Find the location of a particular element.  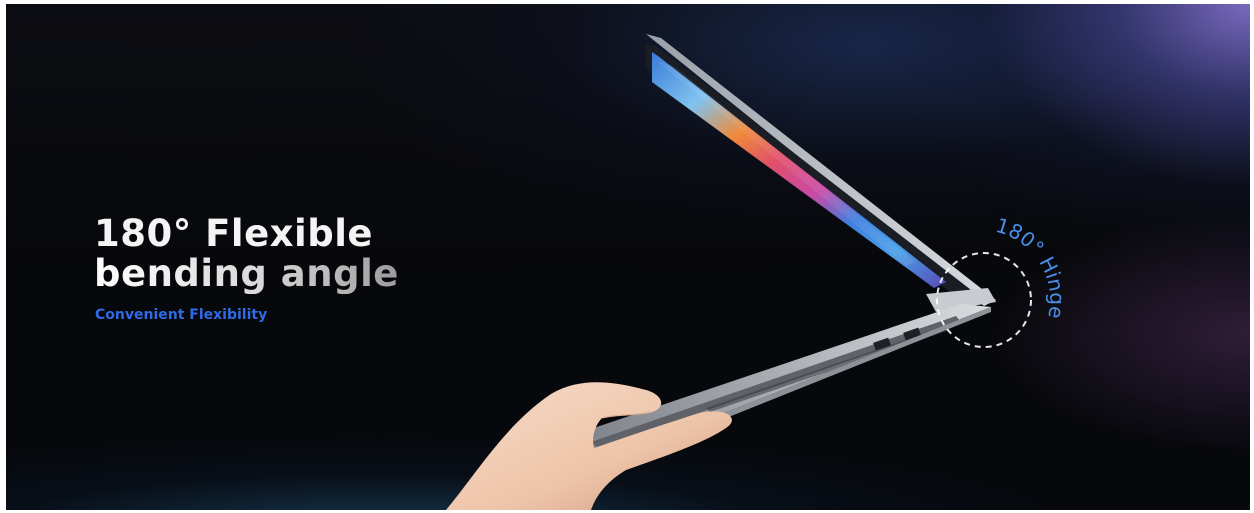

headline: 180° Flexible bending angle is located at coordinates (246, 254).